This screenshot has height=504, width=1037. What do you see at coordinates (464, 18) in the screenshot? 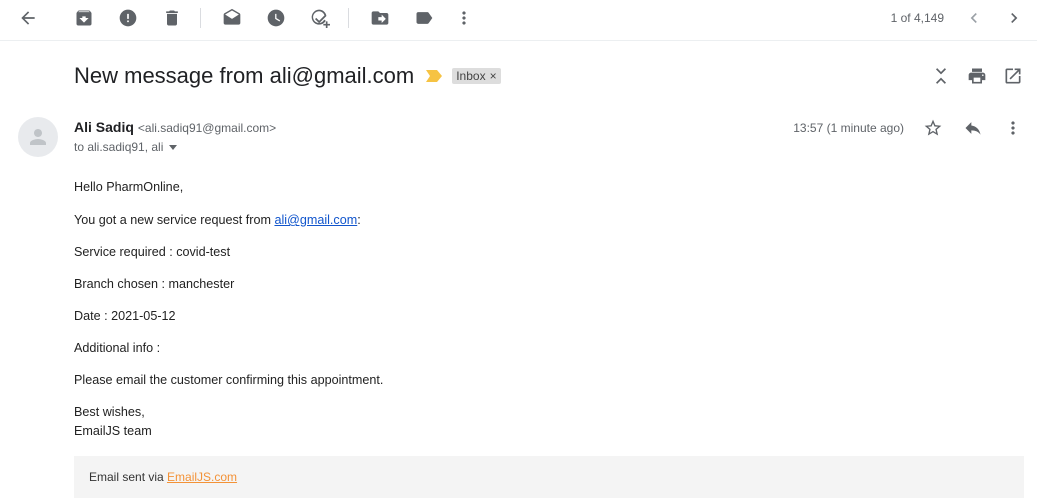
I see `more-icon` at bounding box center [464, 18].